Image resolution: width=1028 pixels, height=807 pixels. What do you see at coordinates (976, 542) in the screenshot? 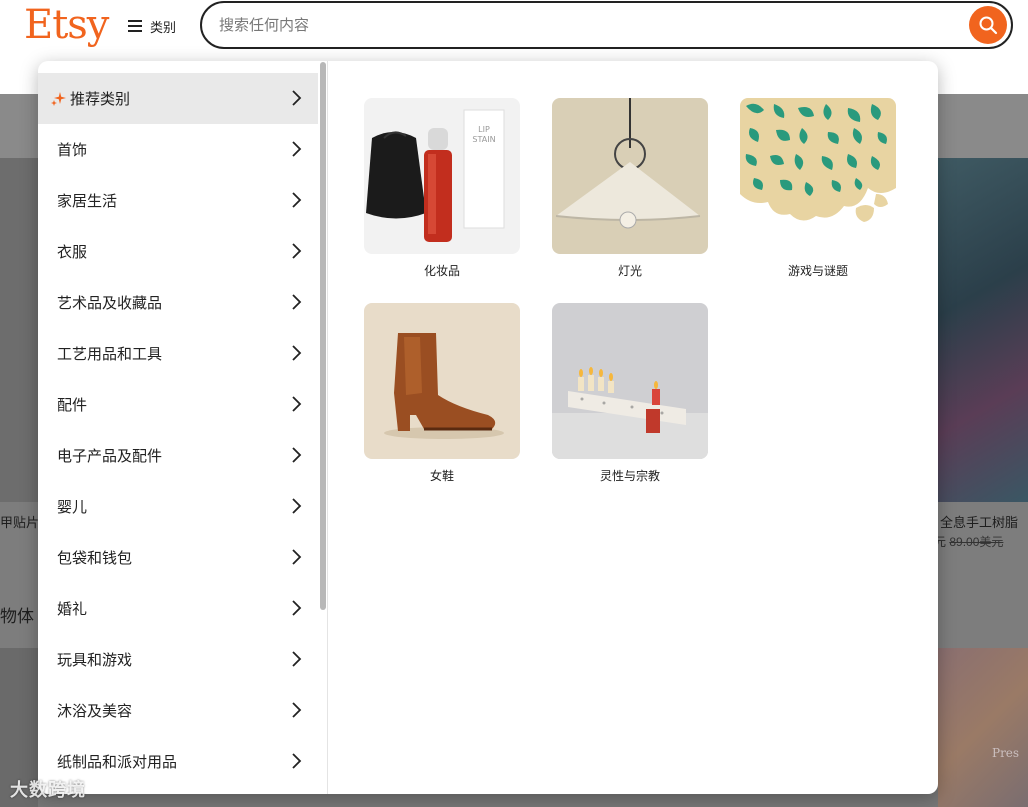
I see `background-old-price: 89.00美元` at bounding box center [976, 542].